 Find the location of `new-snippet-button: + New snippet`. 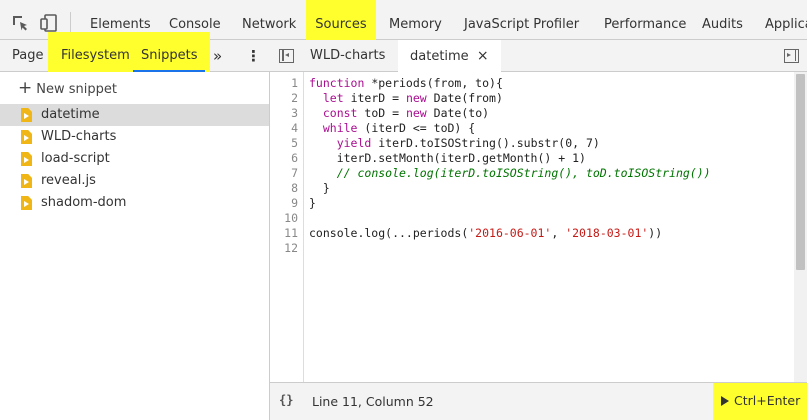

new-snippet-button: + New snippet is located at coordinates (67, 88).